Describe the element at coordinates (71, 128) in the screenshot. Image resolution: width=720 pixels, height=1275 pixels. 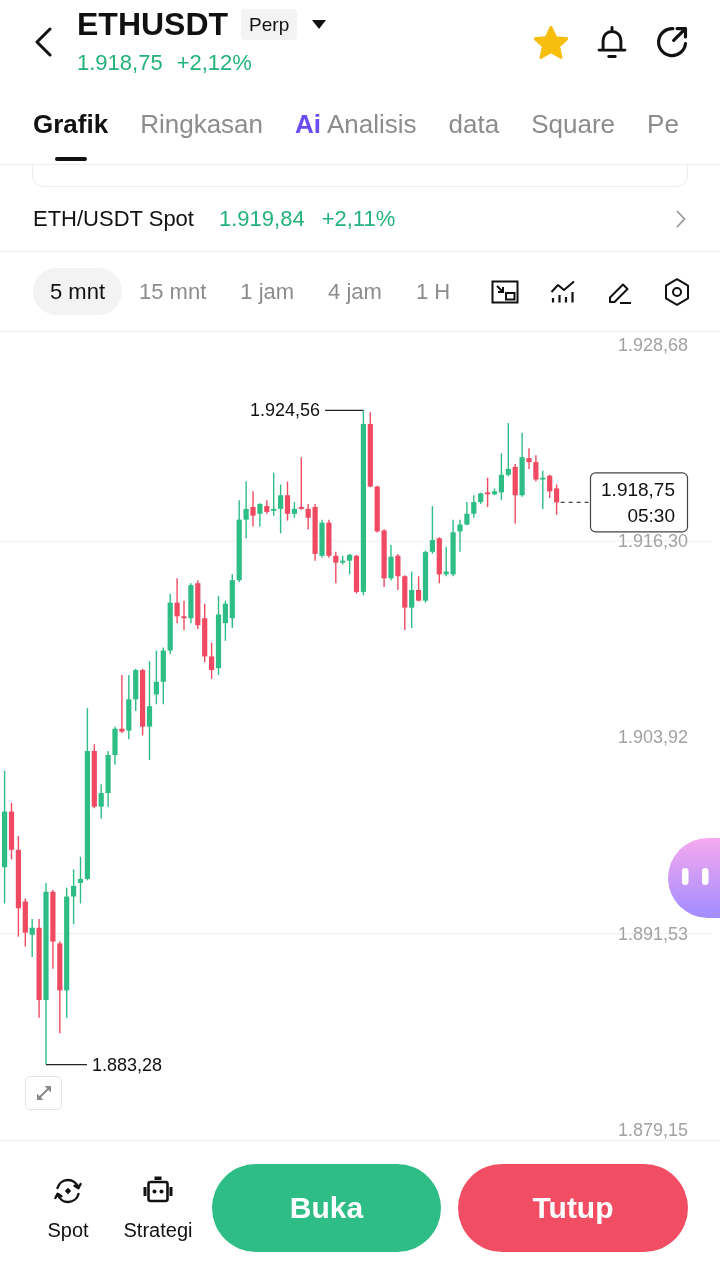
I see `tab: Grafik` at that location.